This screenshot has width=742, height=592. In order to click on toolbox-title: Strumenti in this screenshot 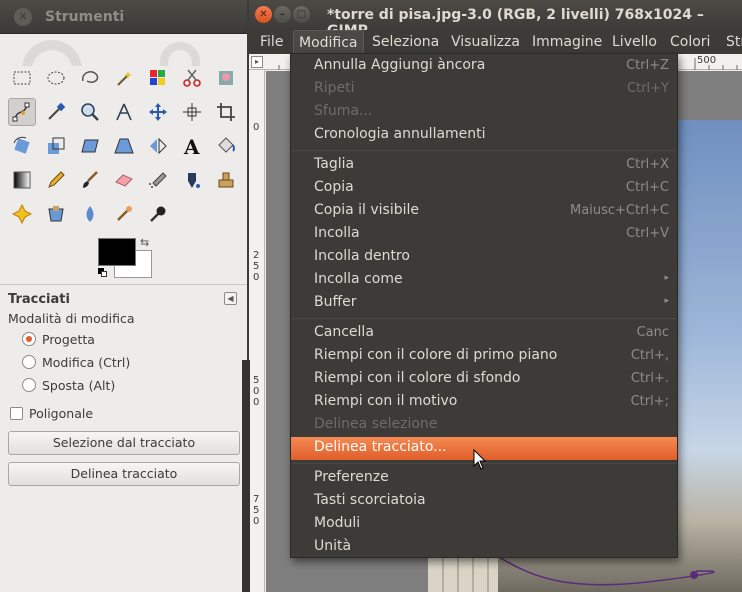, I will do `click(85, 17)`.